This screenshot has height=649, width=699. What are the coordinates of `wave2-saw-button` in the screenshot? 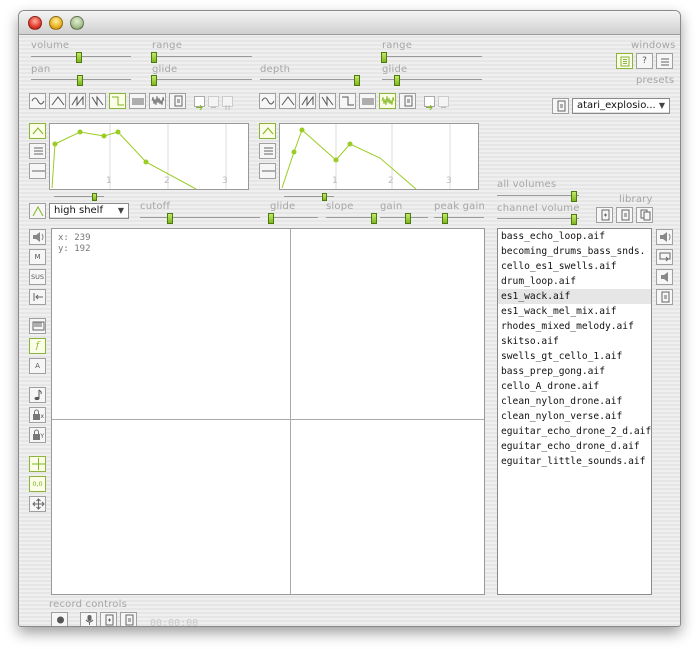 It's located at (307, 101).